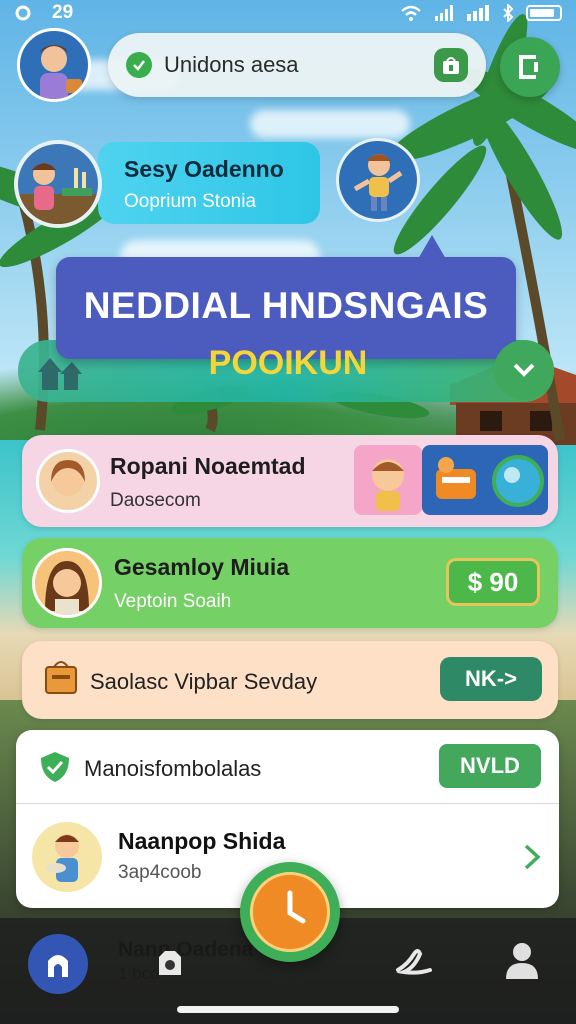 Image resolution: width=576 pixels, height=1024 pixels. What do you see at coordinates (201, 583) in the screenshot?
I see `card-text: Gesamloy Miuia Veptoin Soaih` at bounding box center [201, 583].